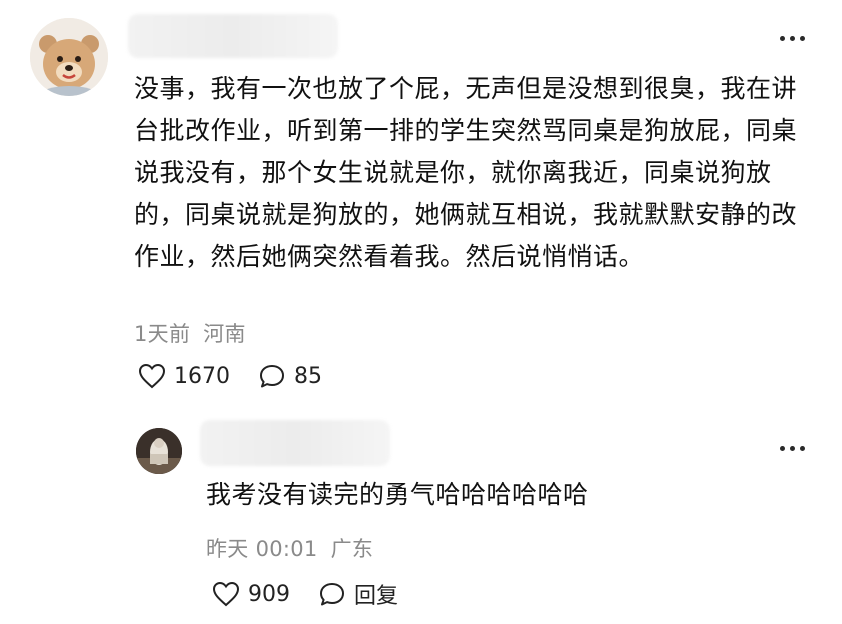  Describe the element at coordinates (233, 36) in the screenshot. I see `commenter-name-blurred` at that location.